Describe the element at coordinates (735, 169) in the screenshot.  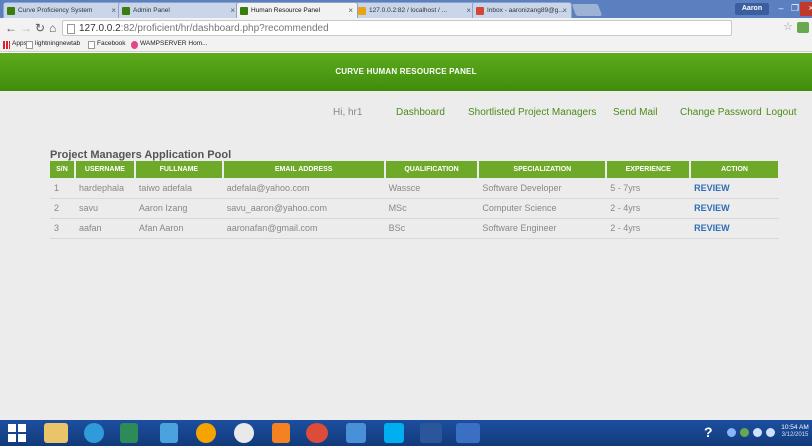
I see `column-header: ACTION` at that location.